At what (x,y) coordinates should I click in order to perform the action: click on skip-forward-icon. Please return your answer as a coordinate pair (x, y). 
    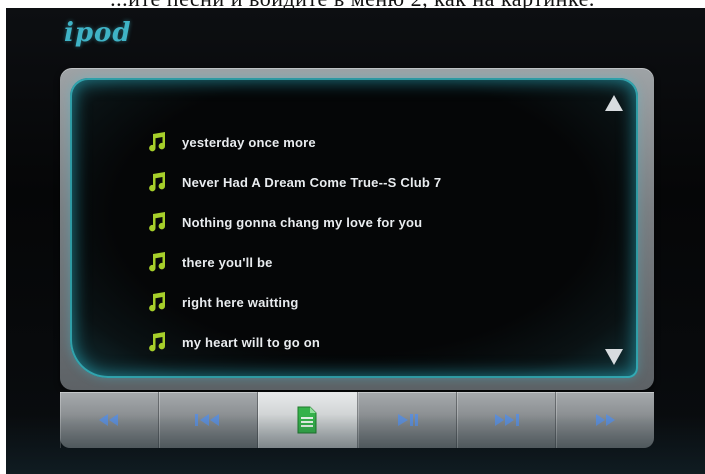
    Looking at the image, I should click on (506, 420).